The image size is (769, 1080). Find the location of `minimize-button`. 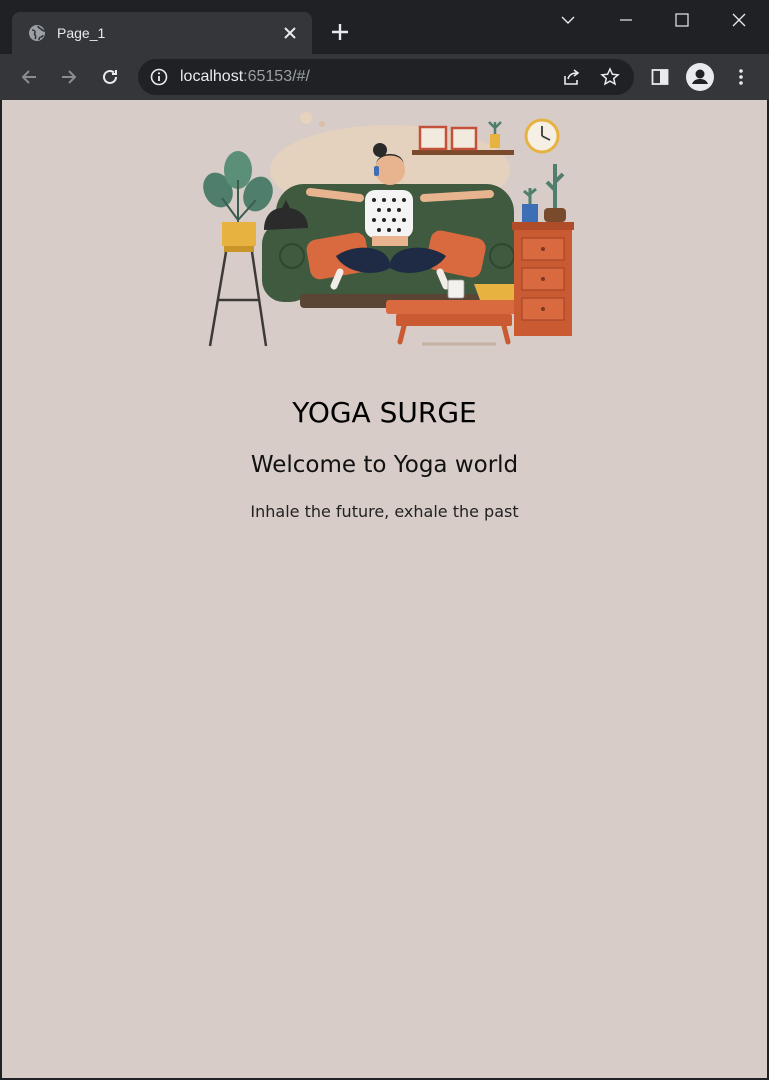

minimize-button is located at coordinates (626, 20).